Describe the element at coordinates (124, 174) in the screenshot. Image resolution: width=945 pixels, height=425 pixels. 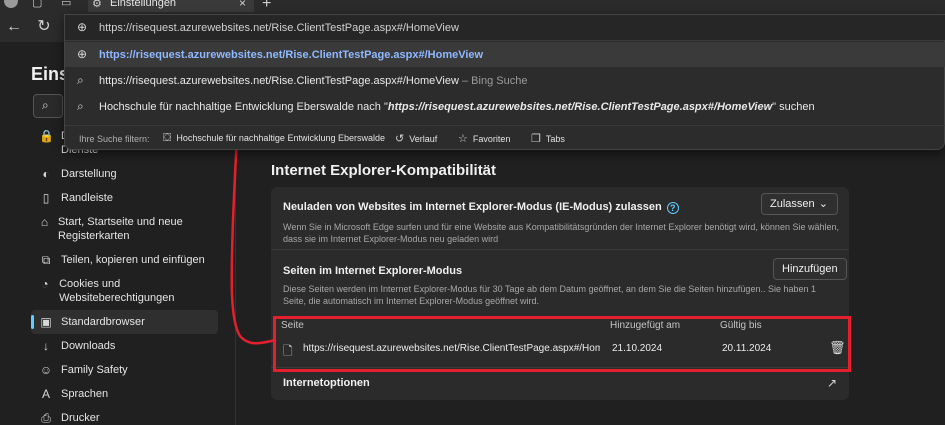
I see `sidebar-item-appearance: ◐ Darstellung` at that location.